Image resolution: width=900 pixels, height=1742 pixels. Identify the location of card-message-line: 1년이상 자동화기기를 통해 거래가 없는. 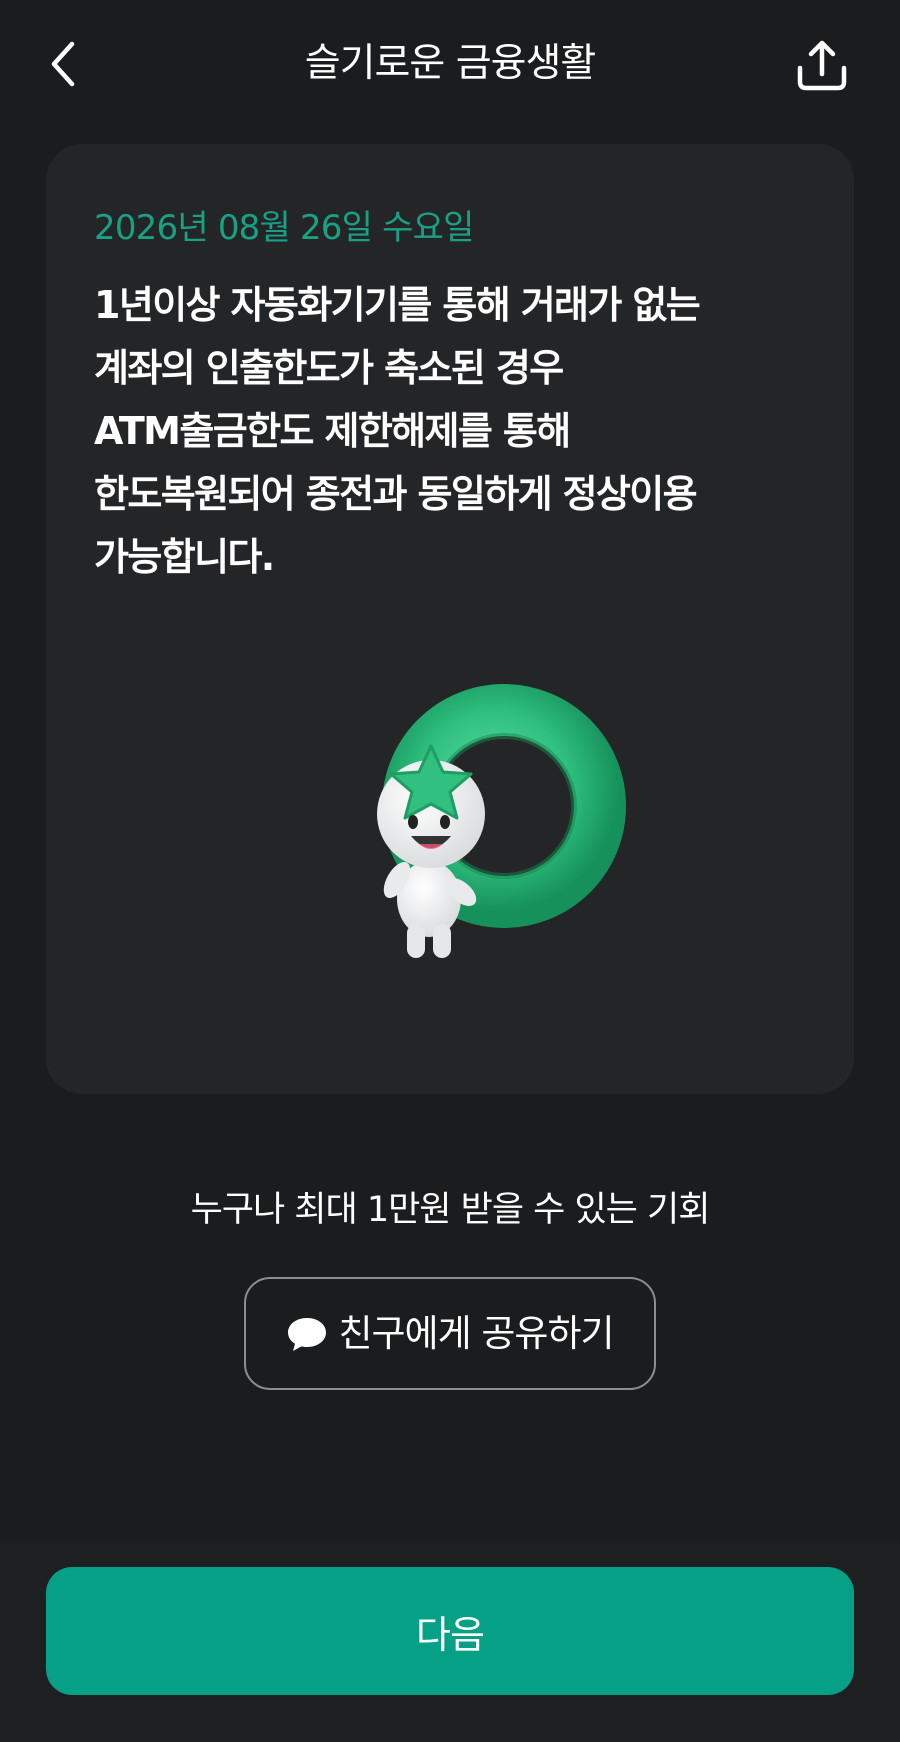
(397, 305).